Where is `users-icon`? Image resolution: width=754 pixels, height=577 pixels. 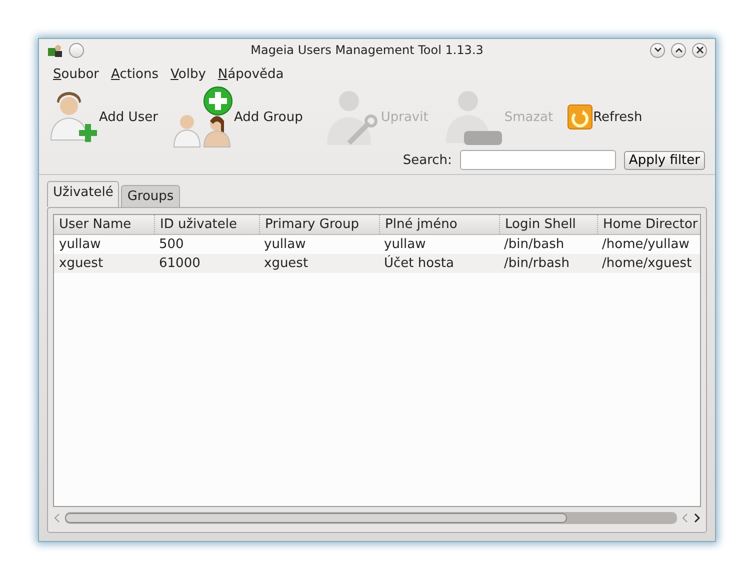 users-icon is located at coordinates (55, 50).